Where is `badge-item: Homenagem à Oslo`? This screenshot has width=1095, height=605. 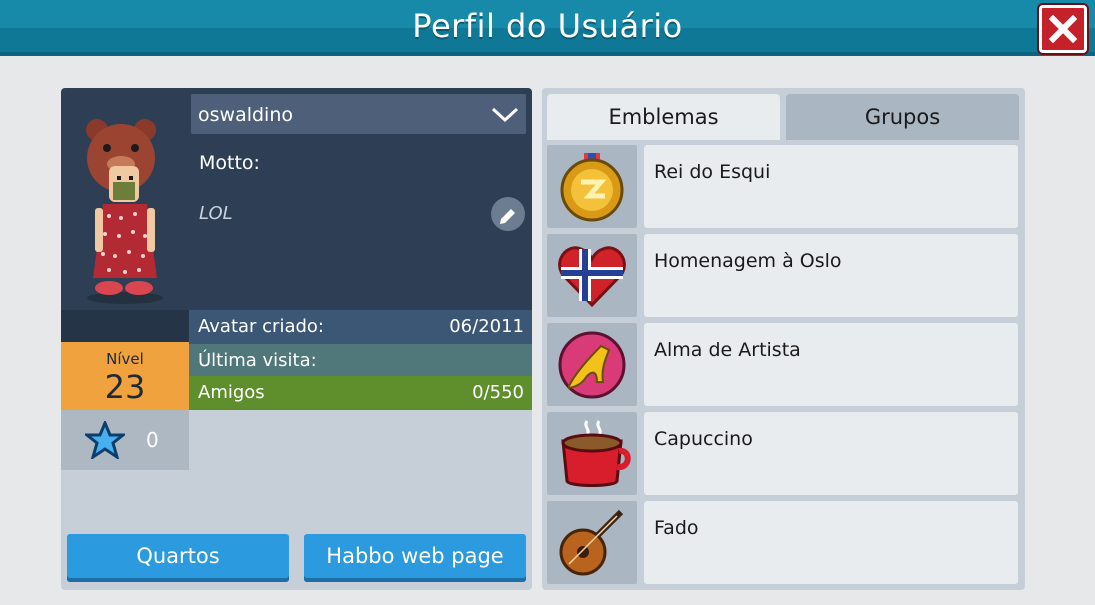 badge-item: Homenagem à Oslo is located at coordinates (782, 275).